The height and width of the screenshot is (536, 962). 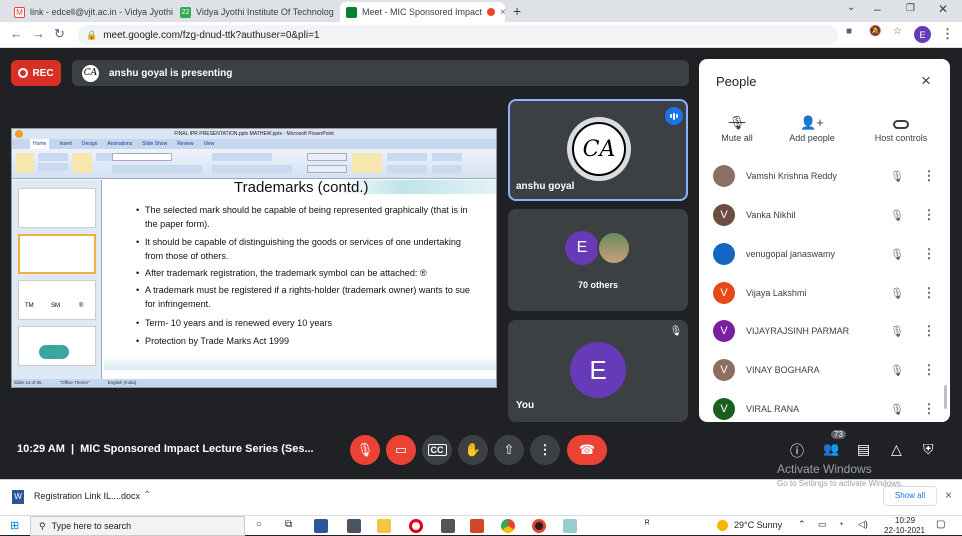 I want to click on participant-row: Vamshi Krishna Reddy 🎙⋮, so click(x=825, y=176).